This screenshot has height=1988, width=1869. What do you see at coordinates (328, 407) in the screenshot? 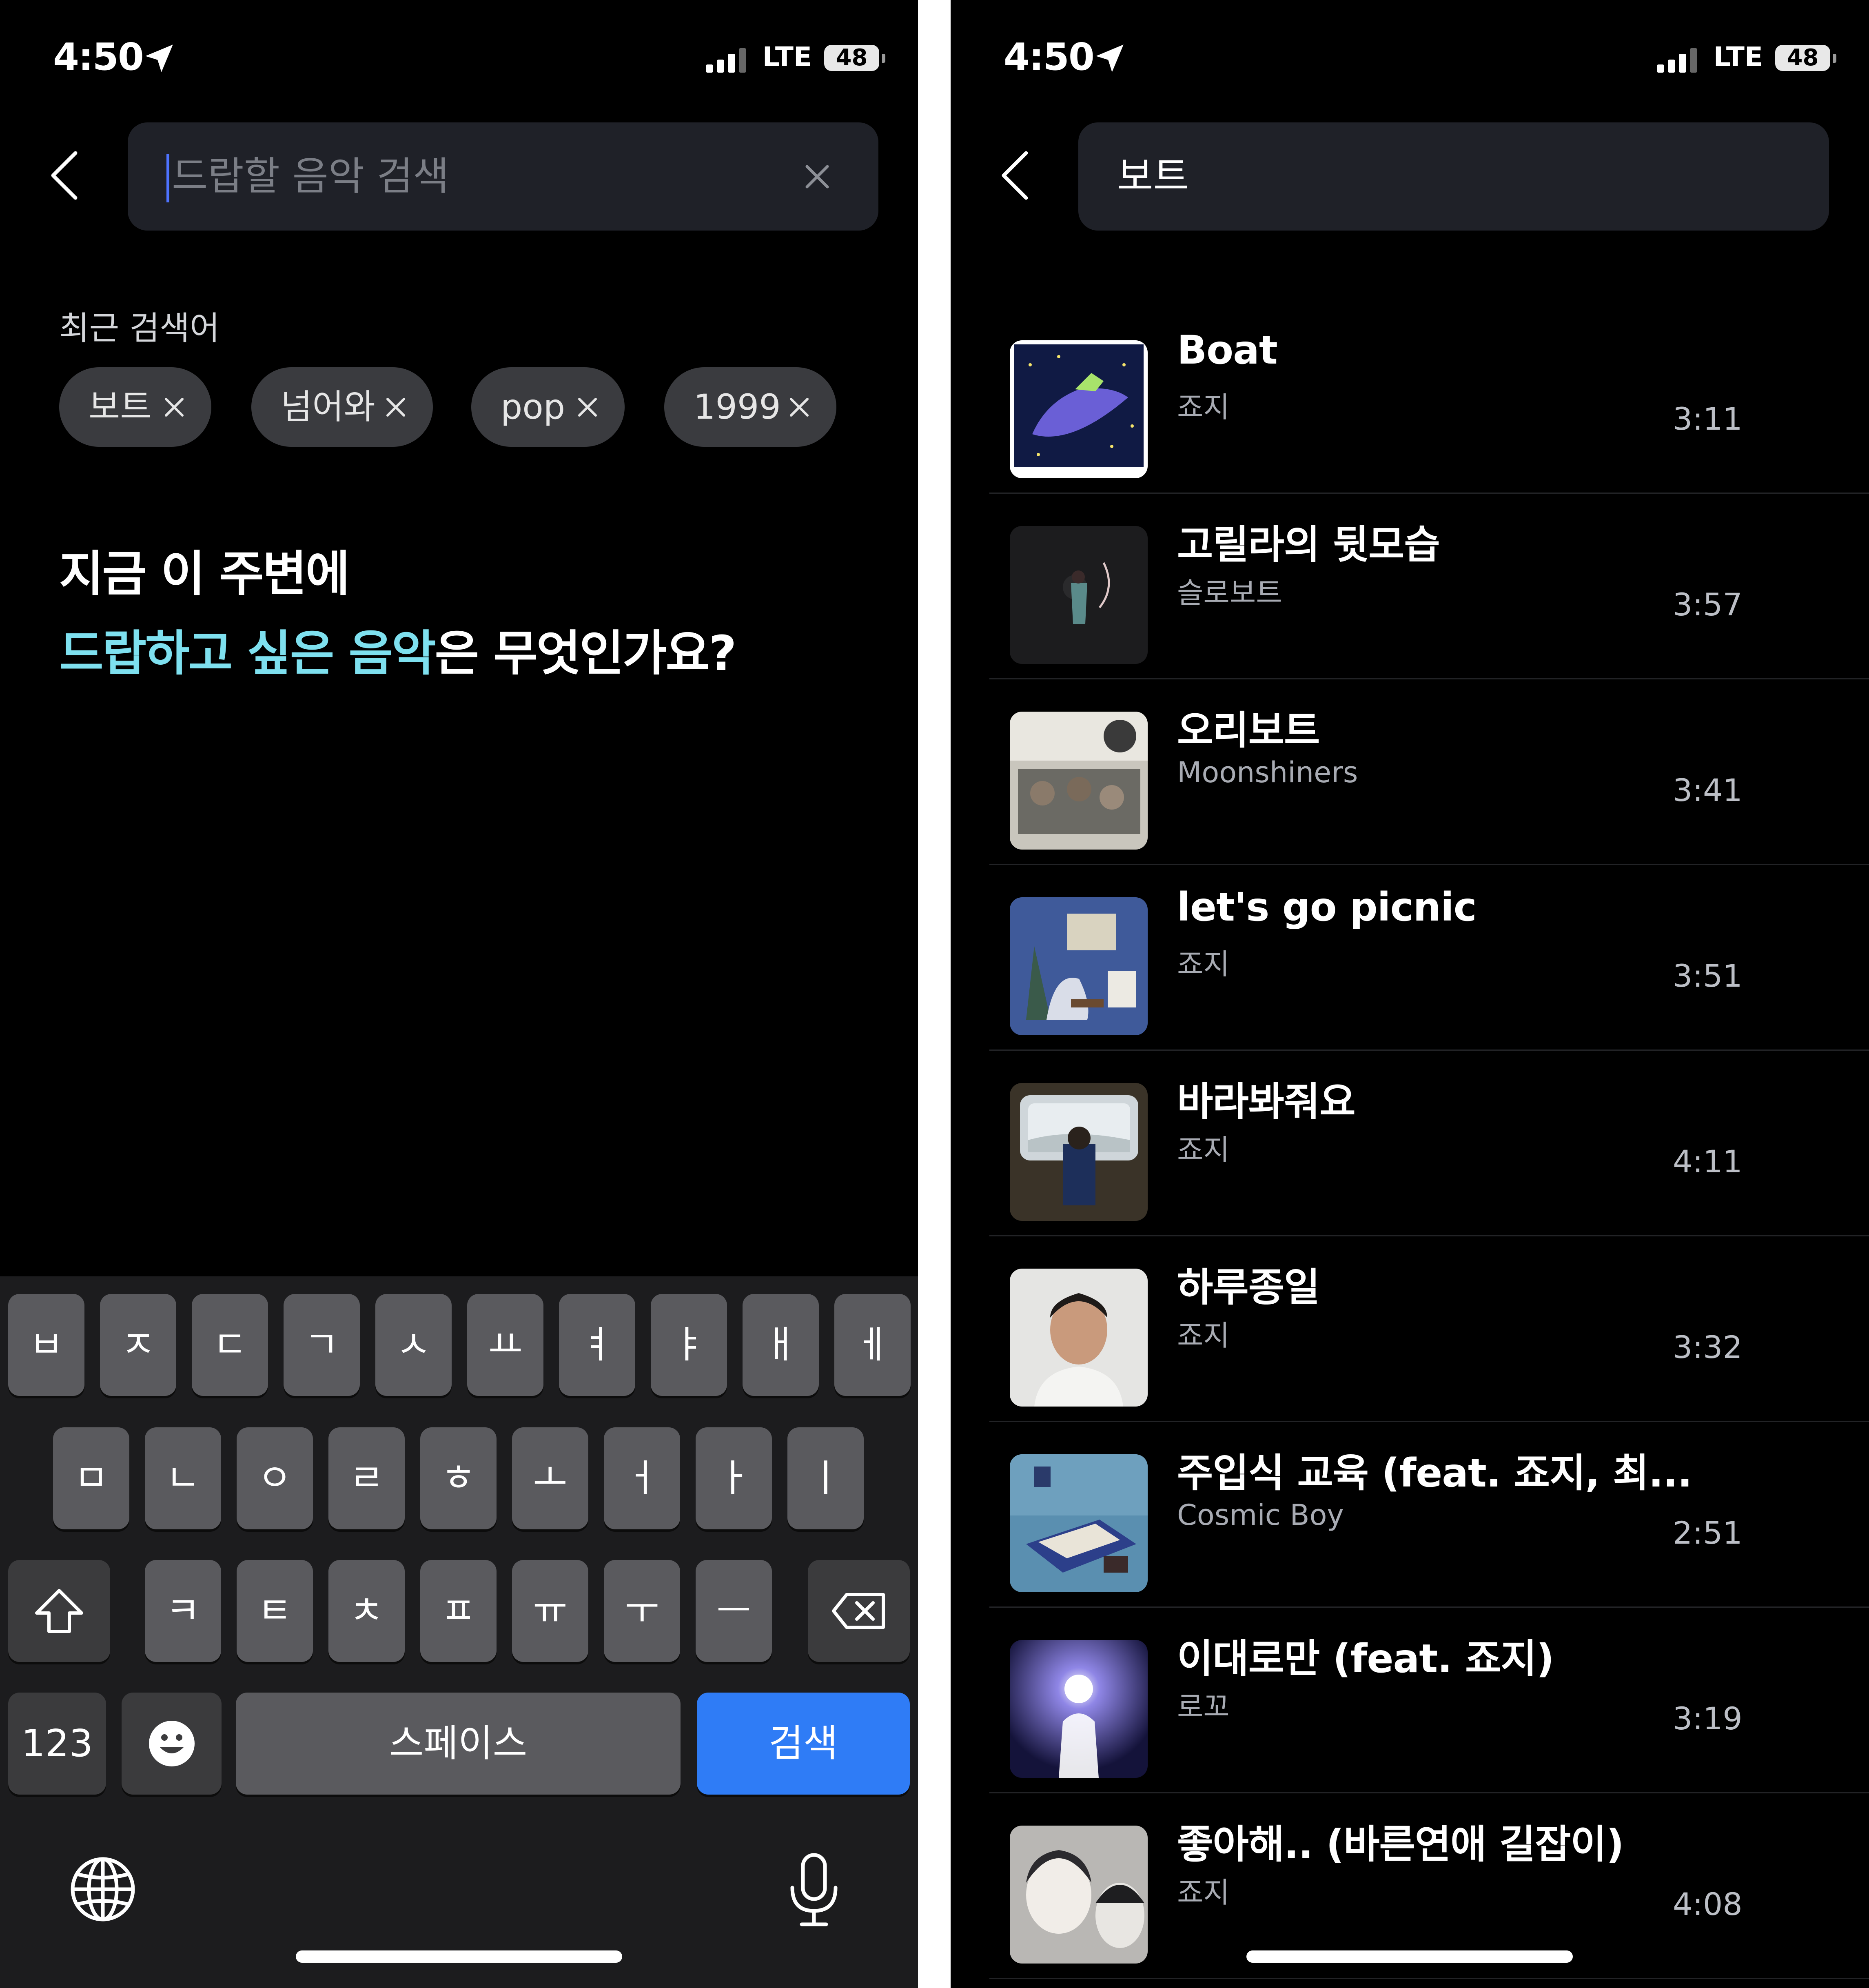
I see `recent-chip-label: 넘어와` at bounding box center [328, 407].